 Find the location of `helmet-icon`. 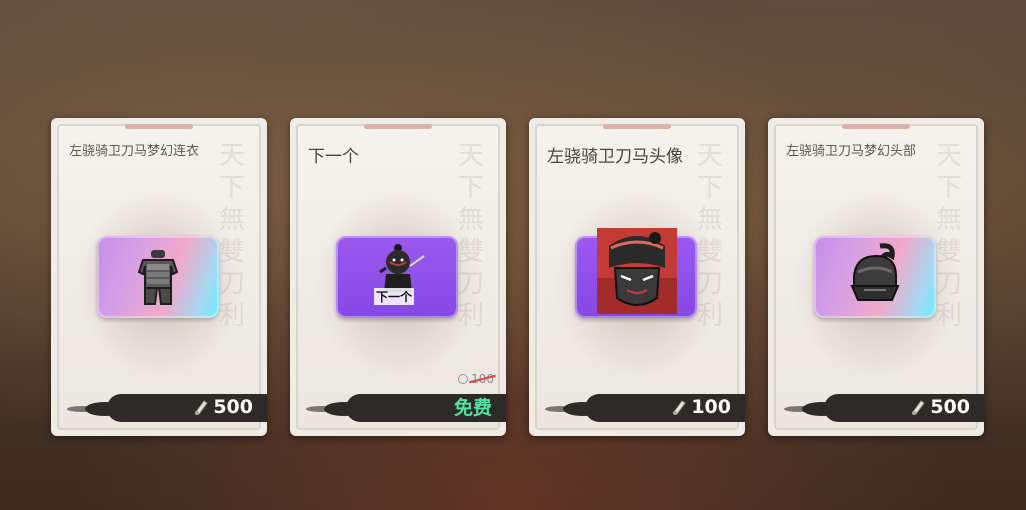

helmet-icon is located at coordinates (875, 272).